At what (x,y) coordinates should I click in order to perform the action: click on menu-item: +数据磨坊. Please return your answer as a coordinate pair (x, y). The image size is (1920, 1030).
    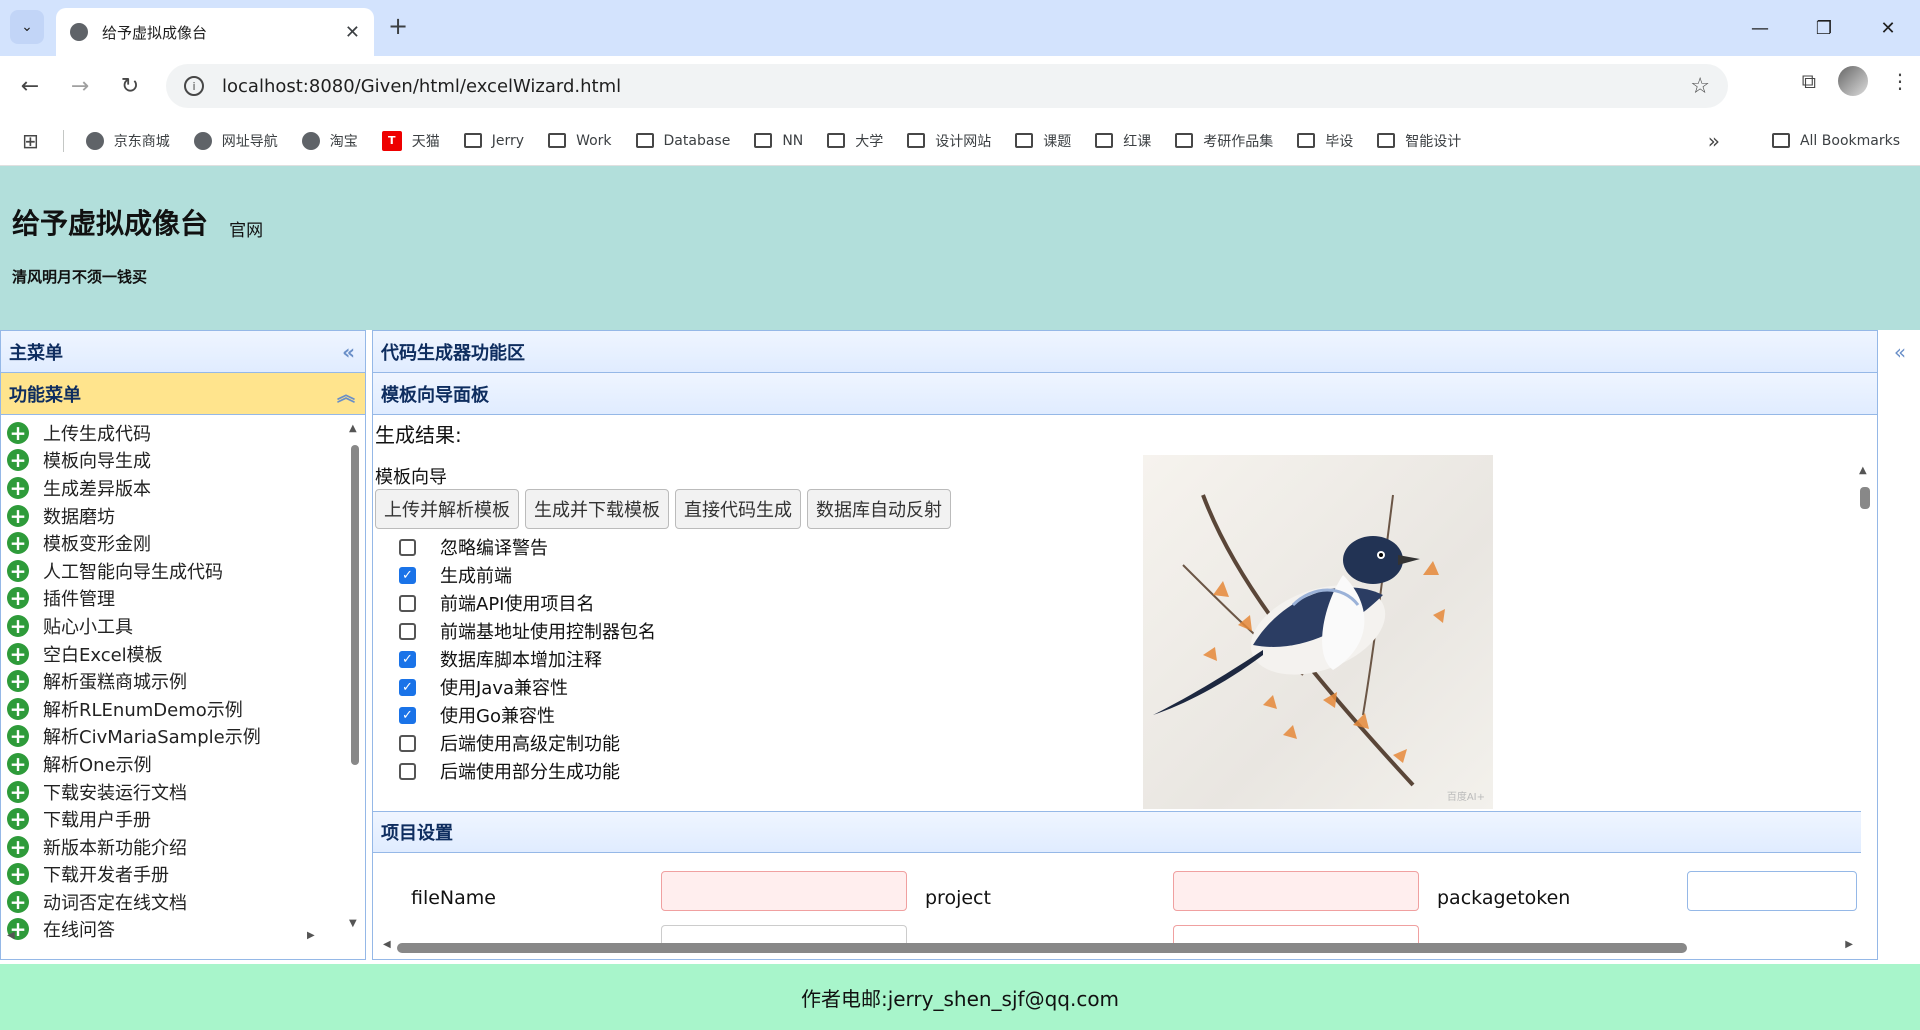
    Looking at the image, I should click on (186, 516).